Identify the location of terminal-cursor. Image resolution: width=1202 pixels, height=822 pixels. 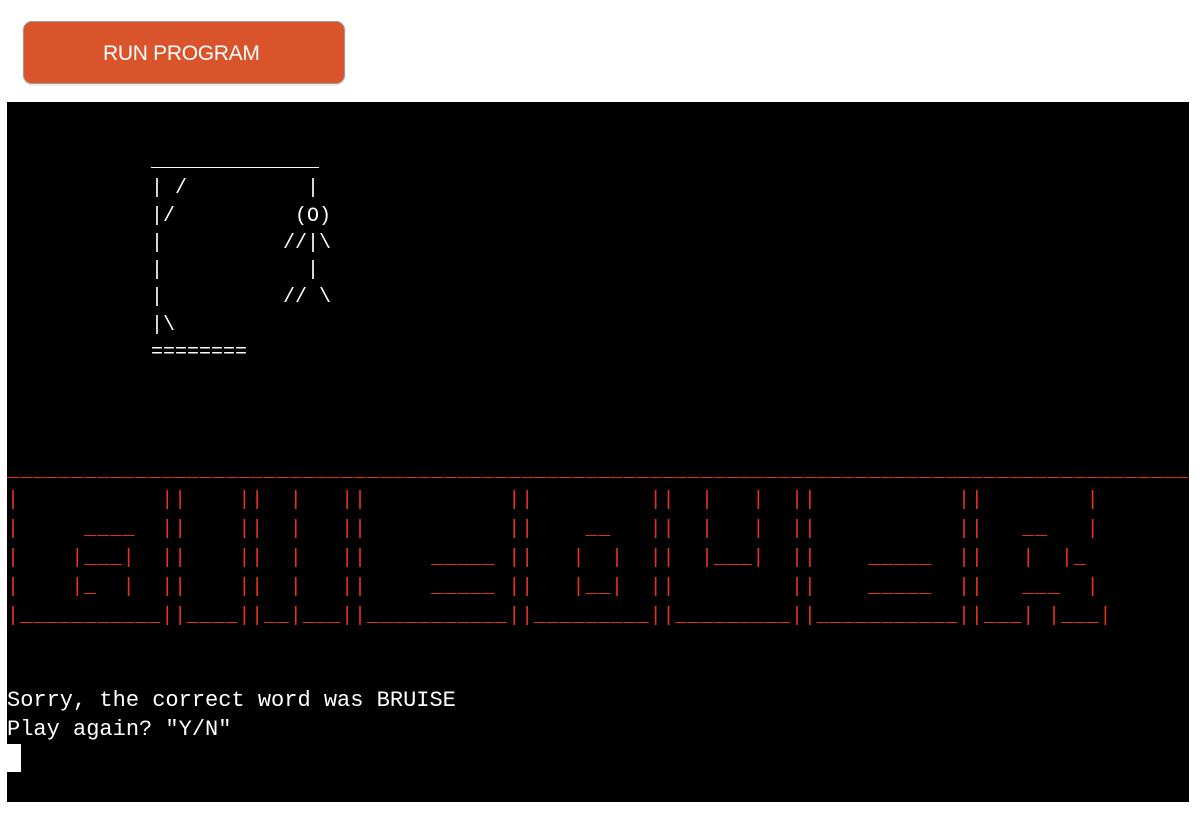
(14, 758).